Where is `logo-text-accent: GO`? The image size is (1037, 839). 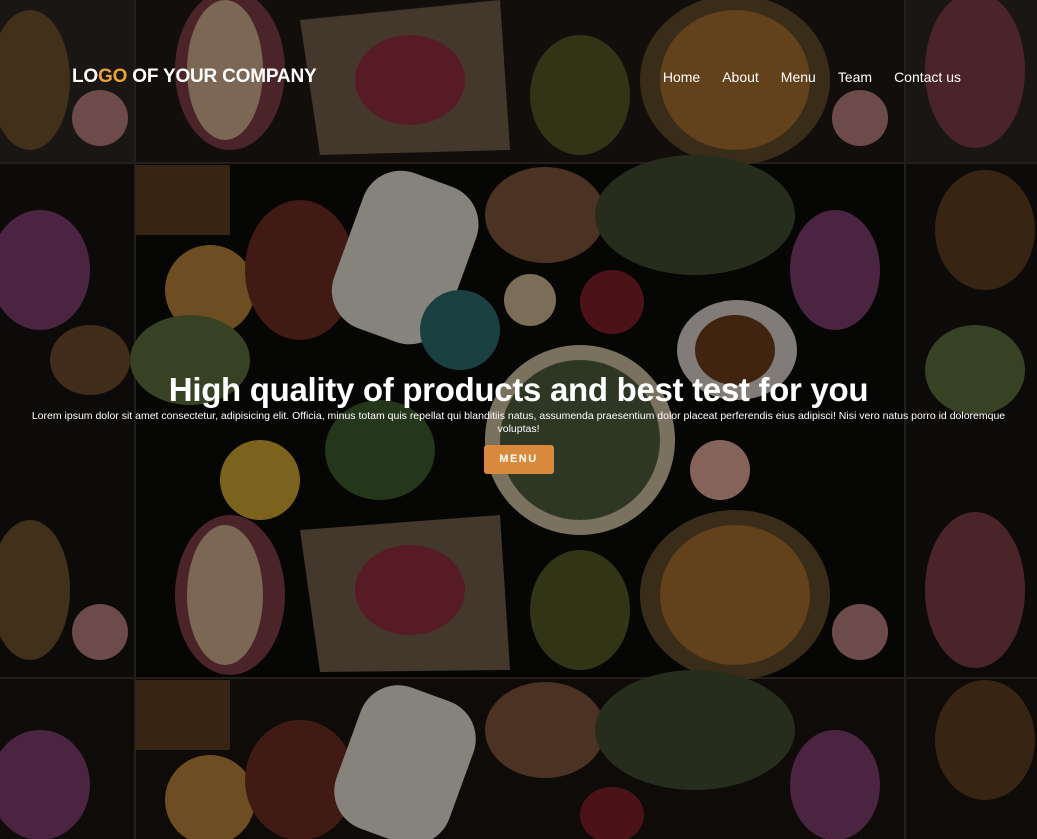 logo-text-accent: GO is located at coordinates (113, 76).